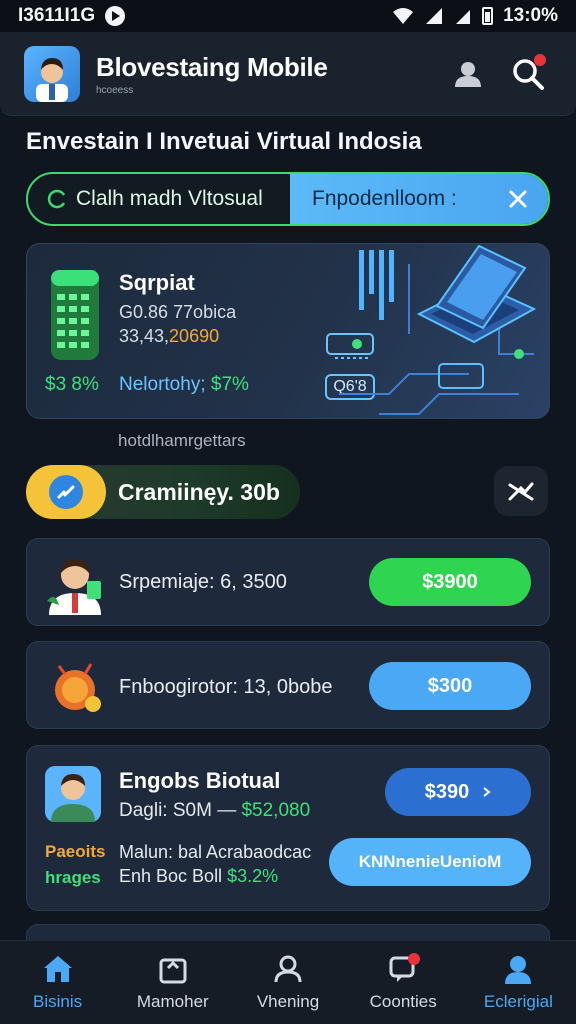 This screenshot has width=576, height=1024. What do you see at coordinates (144, 336) in the screenshot?
I see `hero-line-2-main: 3​3,43,` at bounding box center [144, 336].